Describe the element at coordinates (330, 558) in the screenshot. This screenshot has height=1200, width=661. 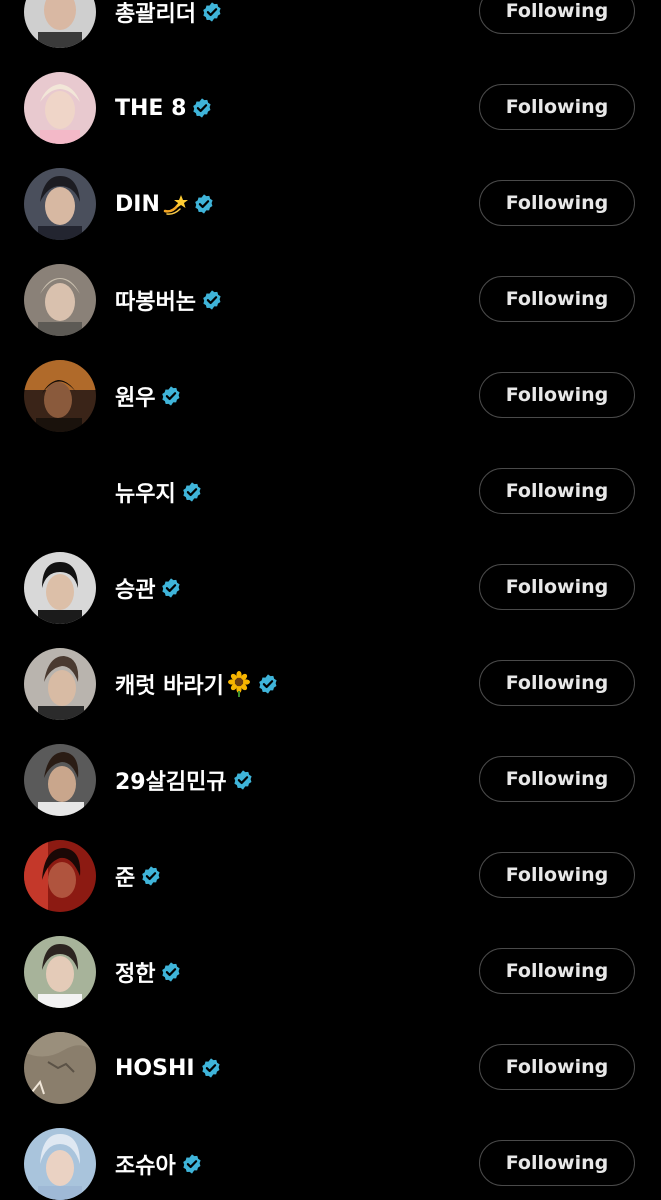
I see `account-row: 승관 Following` at that location.